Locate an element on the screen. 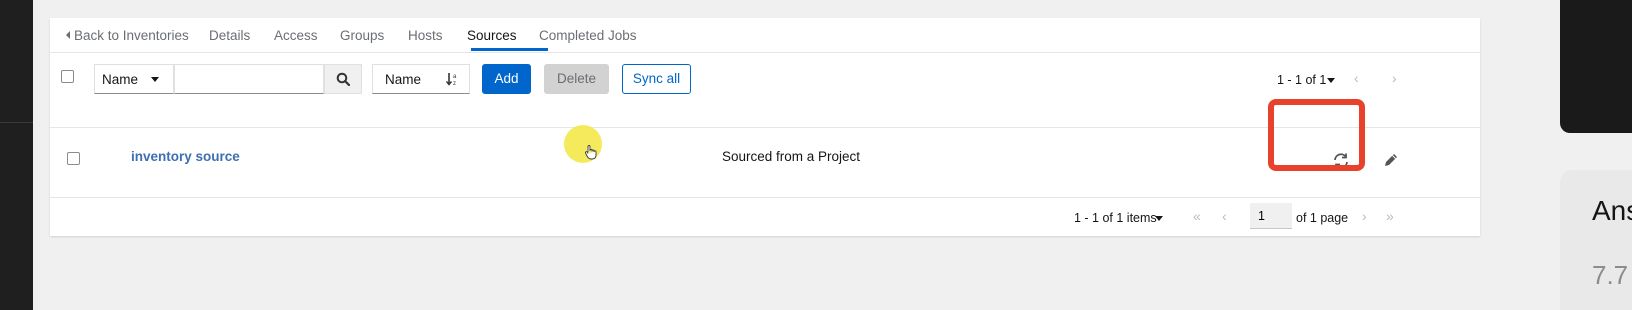 The width and height of the screenshot is (1632, 310). delete-button: Delete is located at coordinates (576, 79).